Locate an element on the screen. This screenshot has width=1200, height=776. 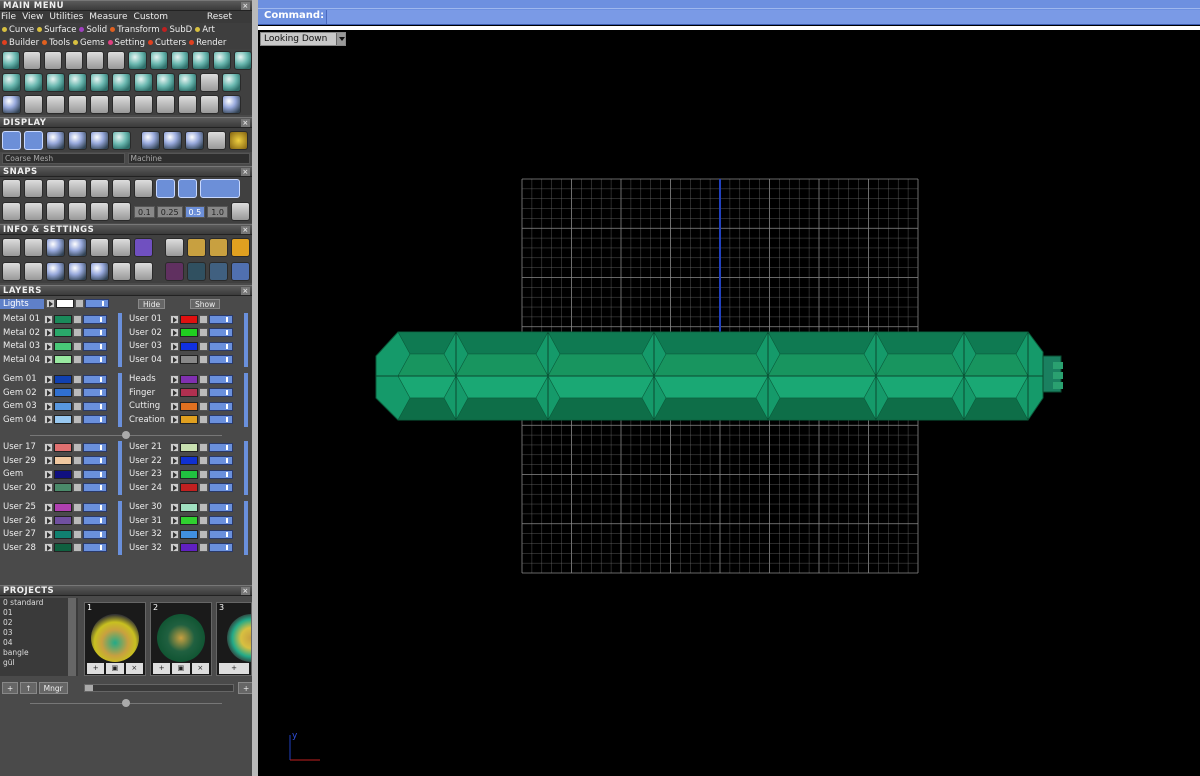
layer-row: User 25 is located at coordinates (53, 508).